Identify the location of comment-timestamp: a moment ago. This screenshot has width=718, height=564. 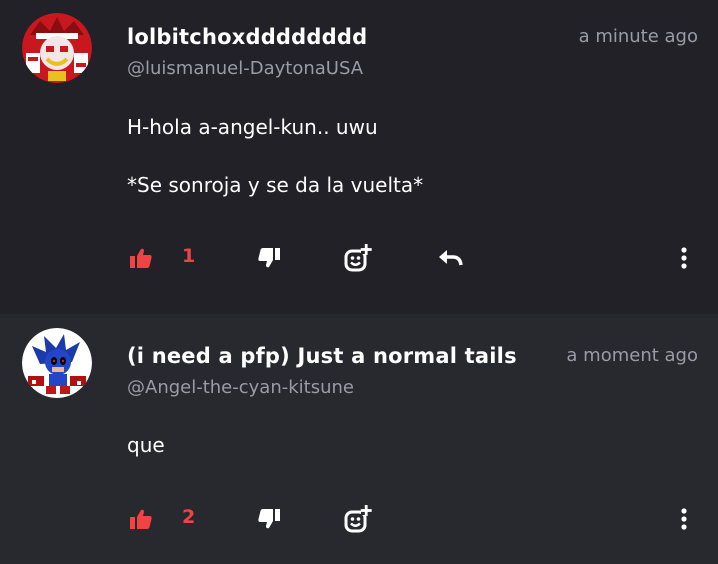
(632, 355).